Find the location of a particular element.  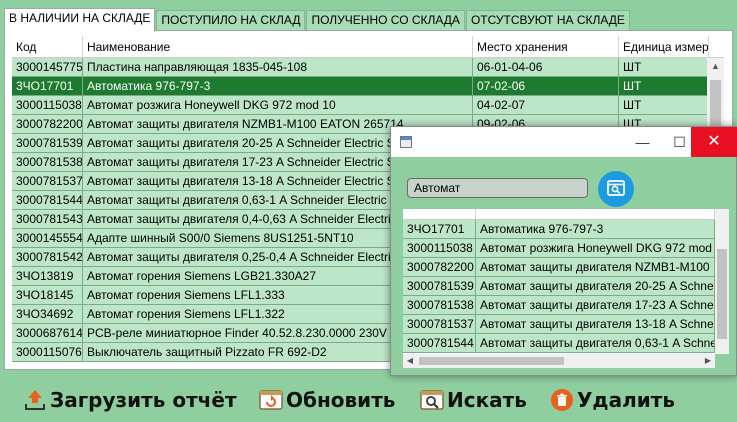

search-results-vertical-scrollbar is located at coordinates (722, 281).